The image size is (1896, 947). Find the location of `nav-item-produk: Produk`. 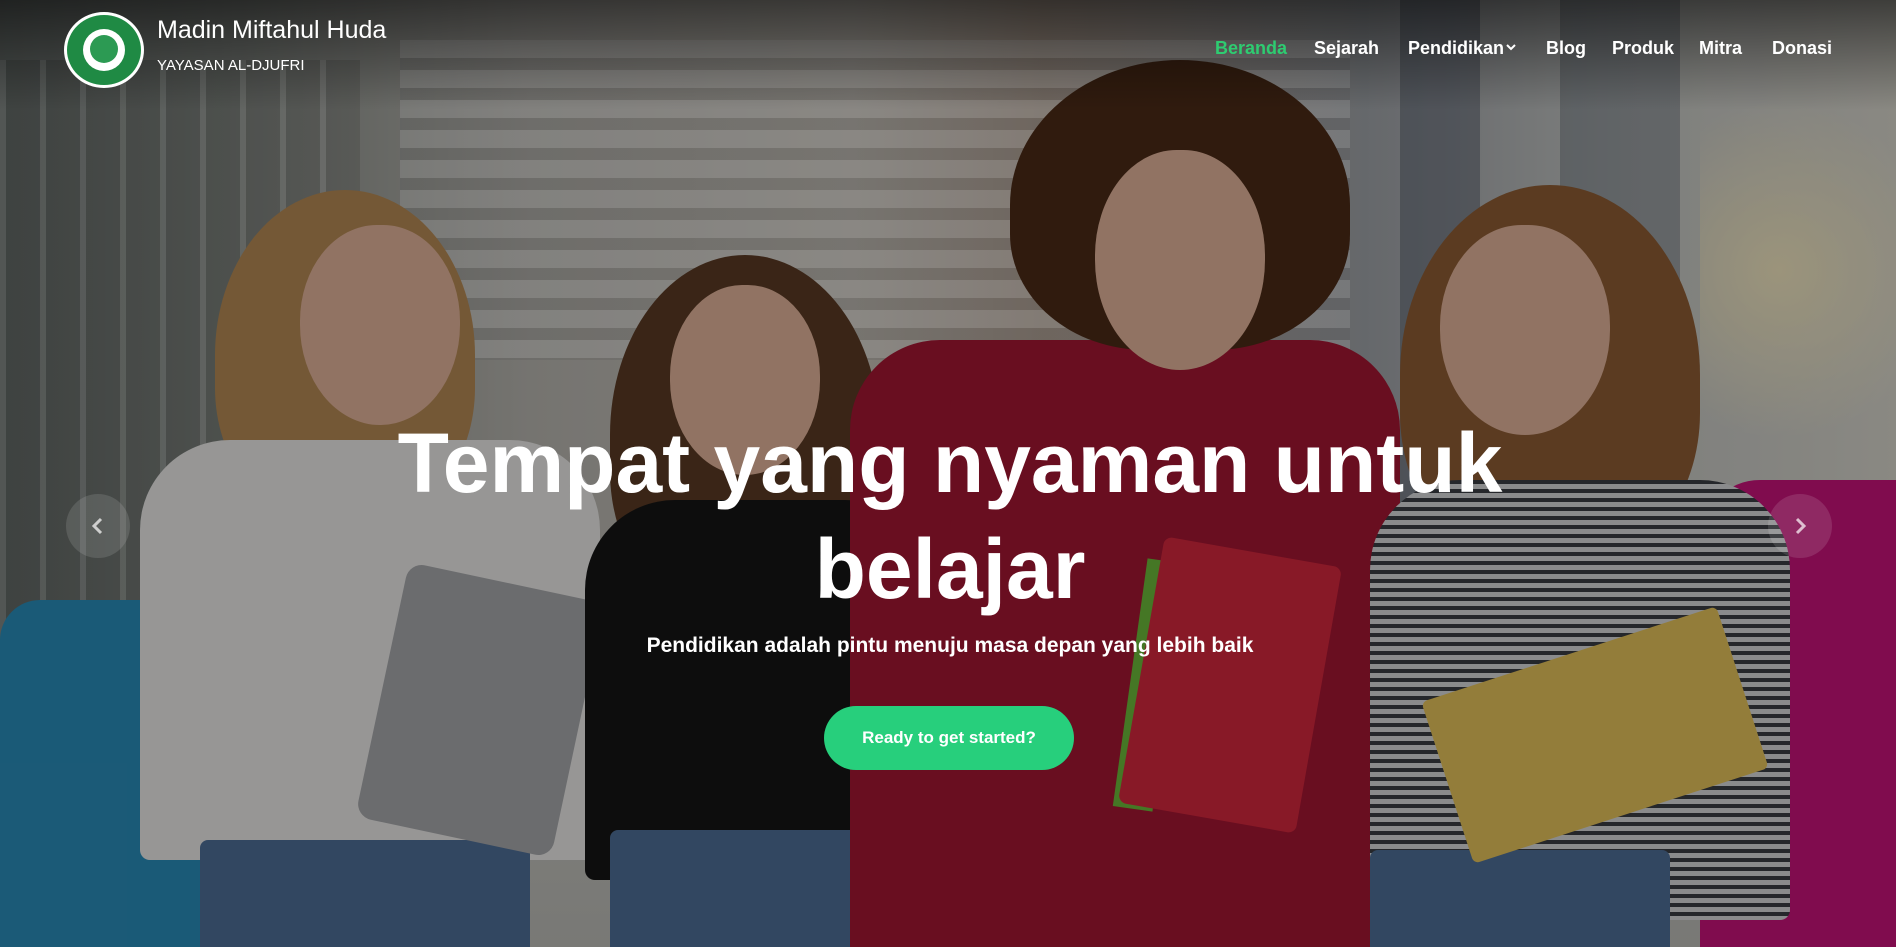

nav-item-produk: Produk is located at coordinates (1643, 48).